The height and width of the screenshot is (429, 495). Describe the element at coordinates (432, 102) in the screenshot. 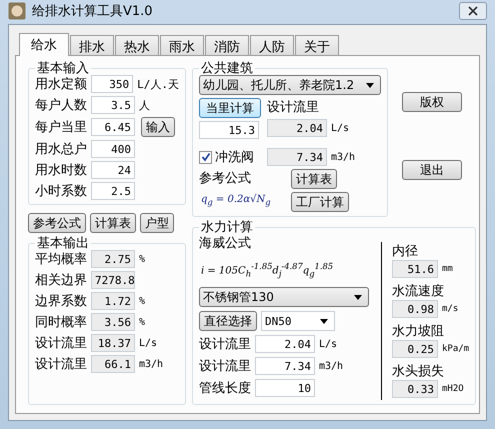

I see `side-button: 版权` at that location.